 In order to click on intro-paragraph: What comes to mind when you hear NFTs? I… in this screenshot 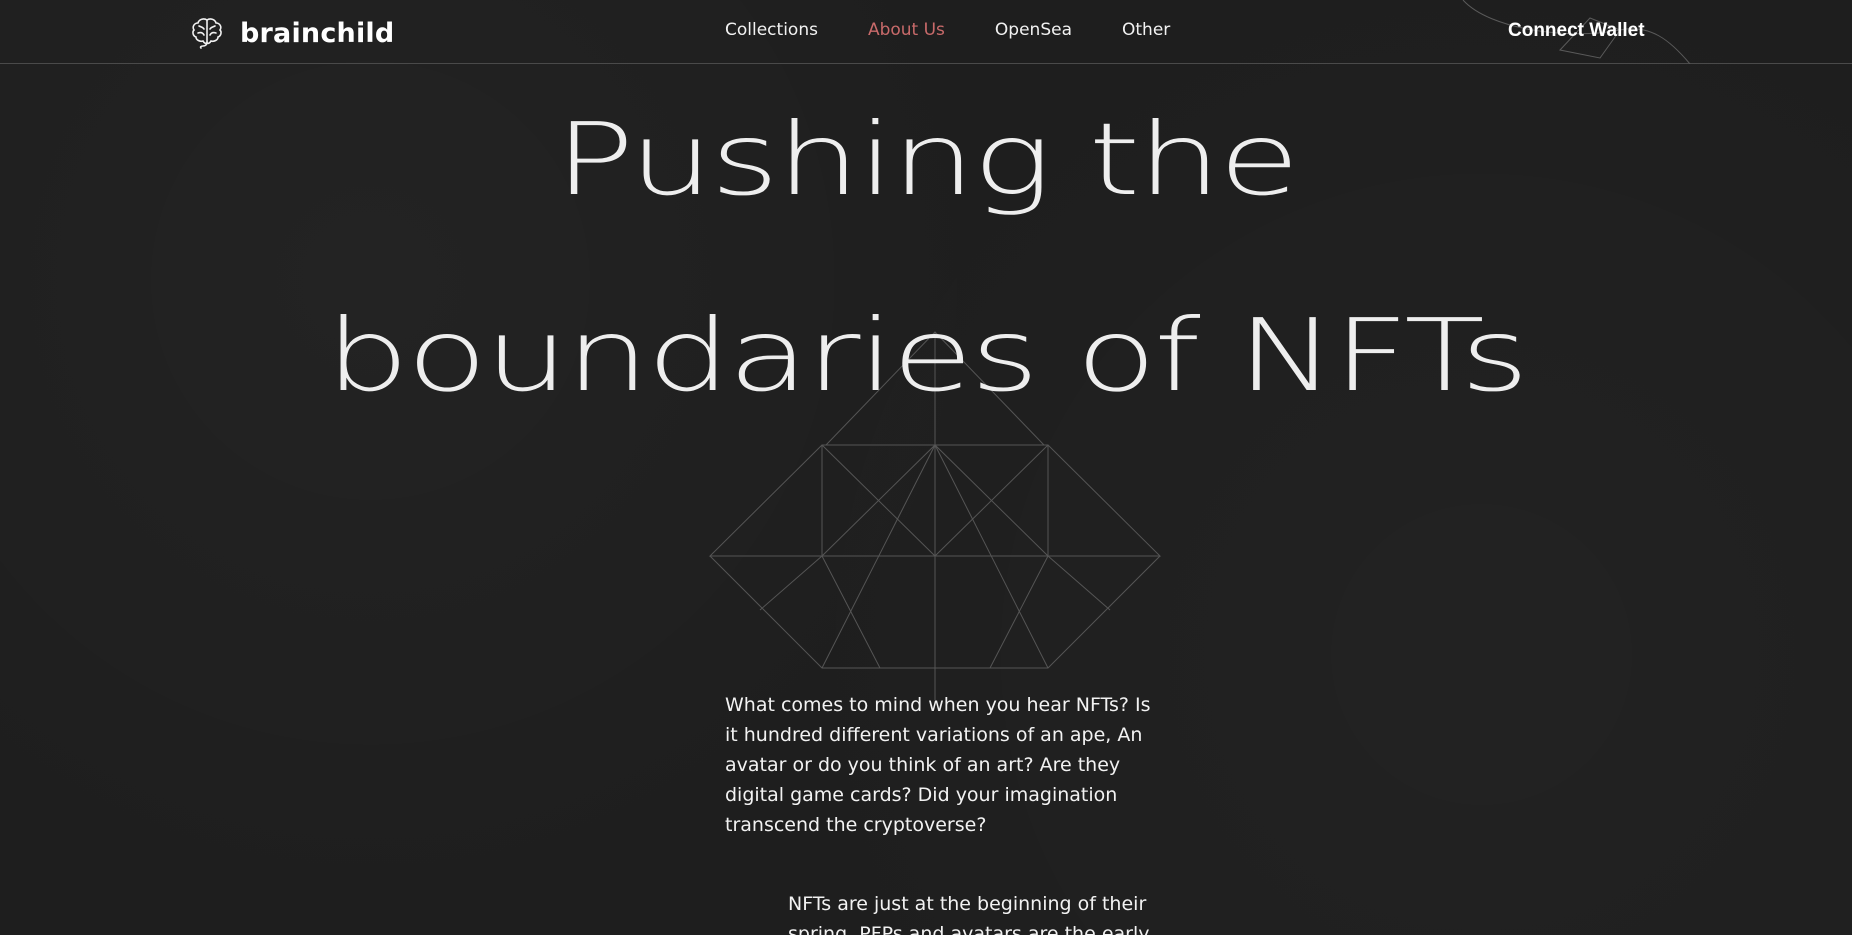, I will do `click(938, 765)`.